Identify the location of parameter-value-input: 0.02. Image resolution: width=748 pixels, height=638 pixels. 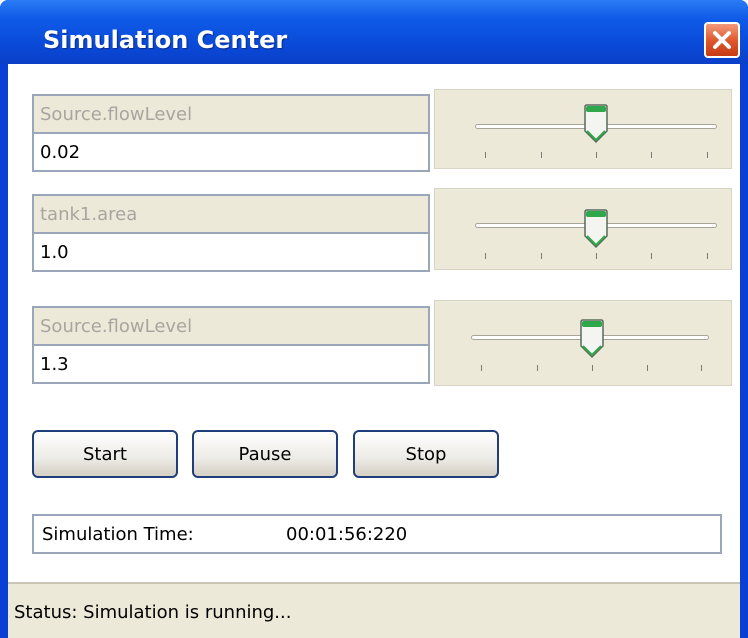
(231, 153).